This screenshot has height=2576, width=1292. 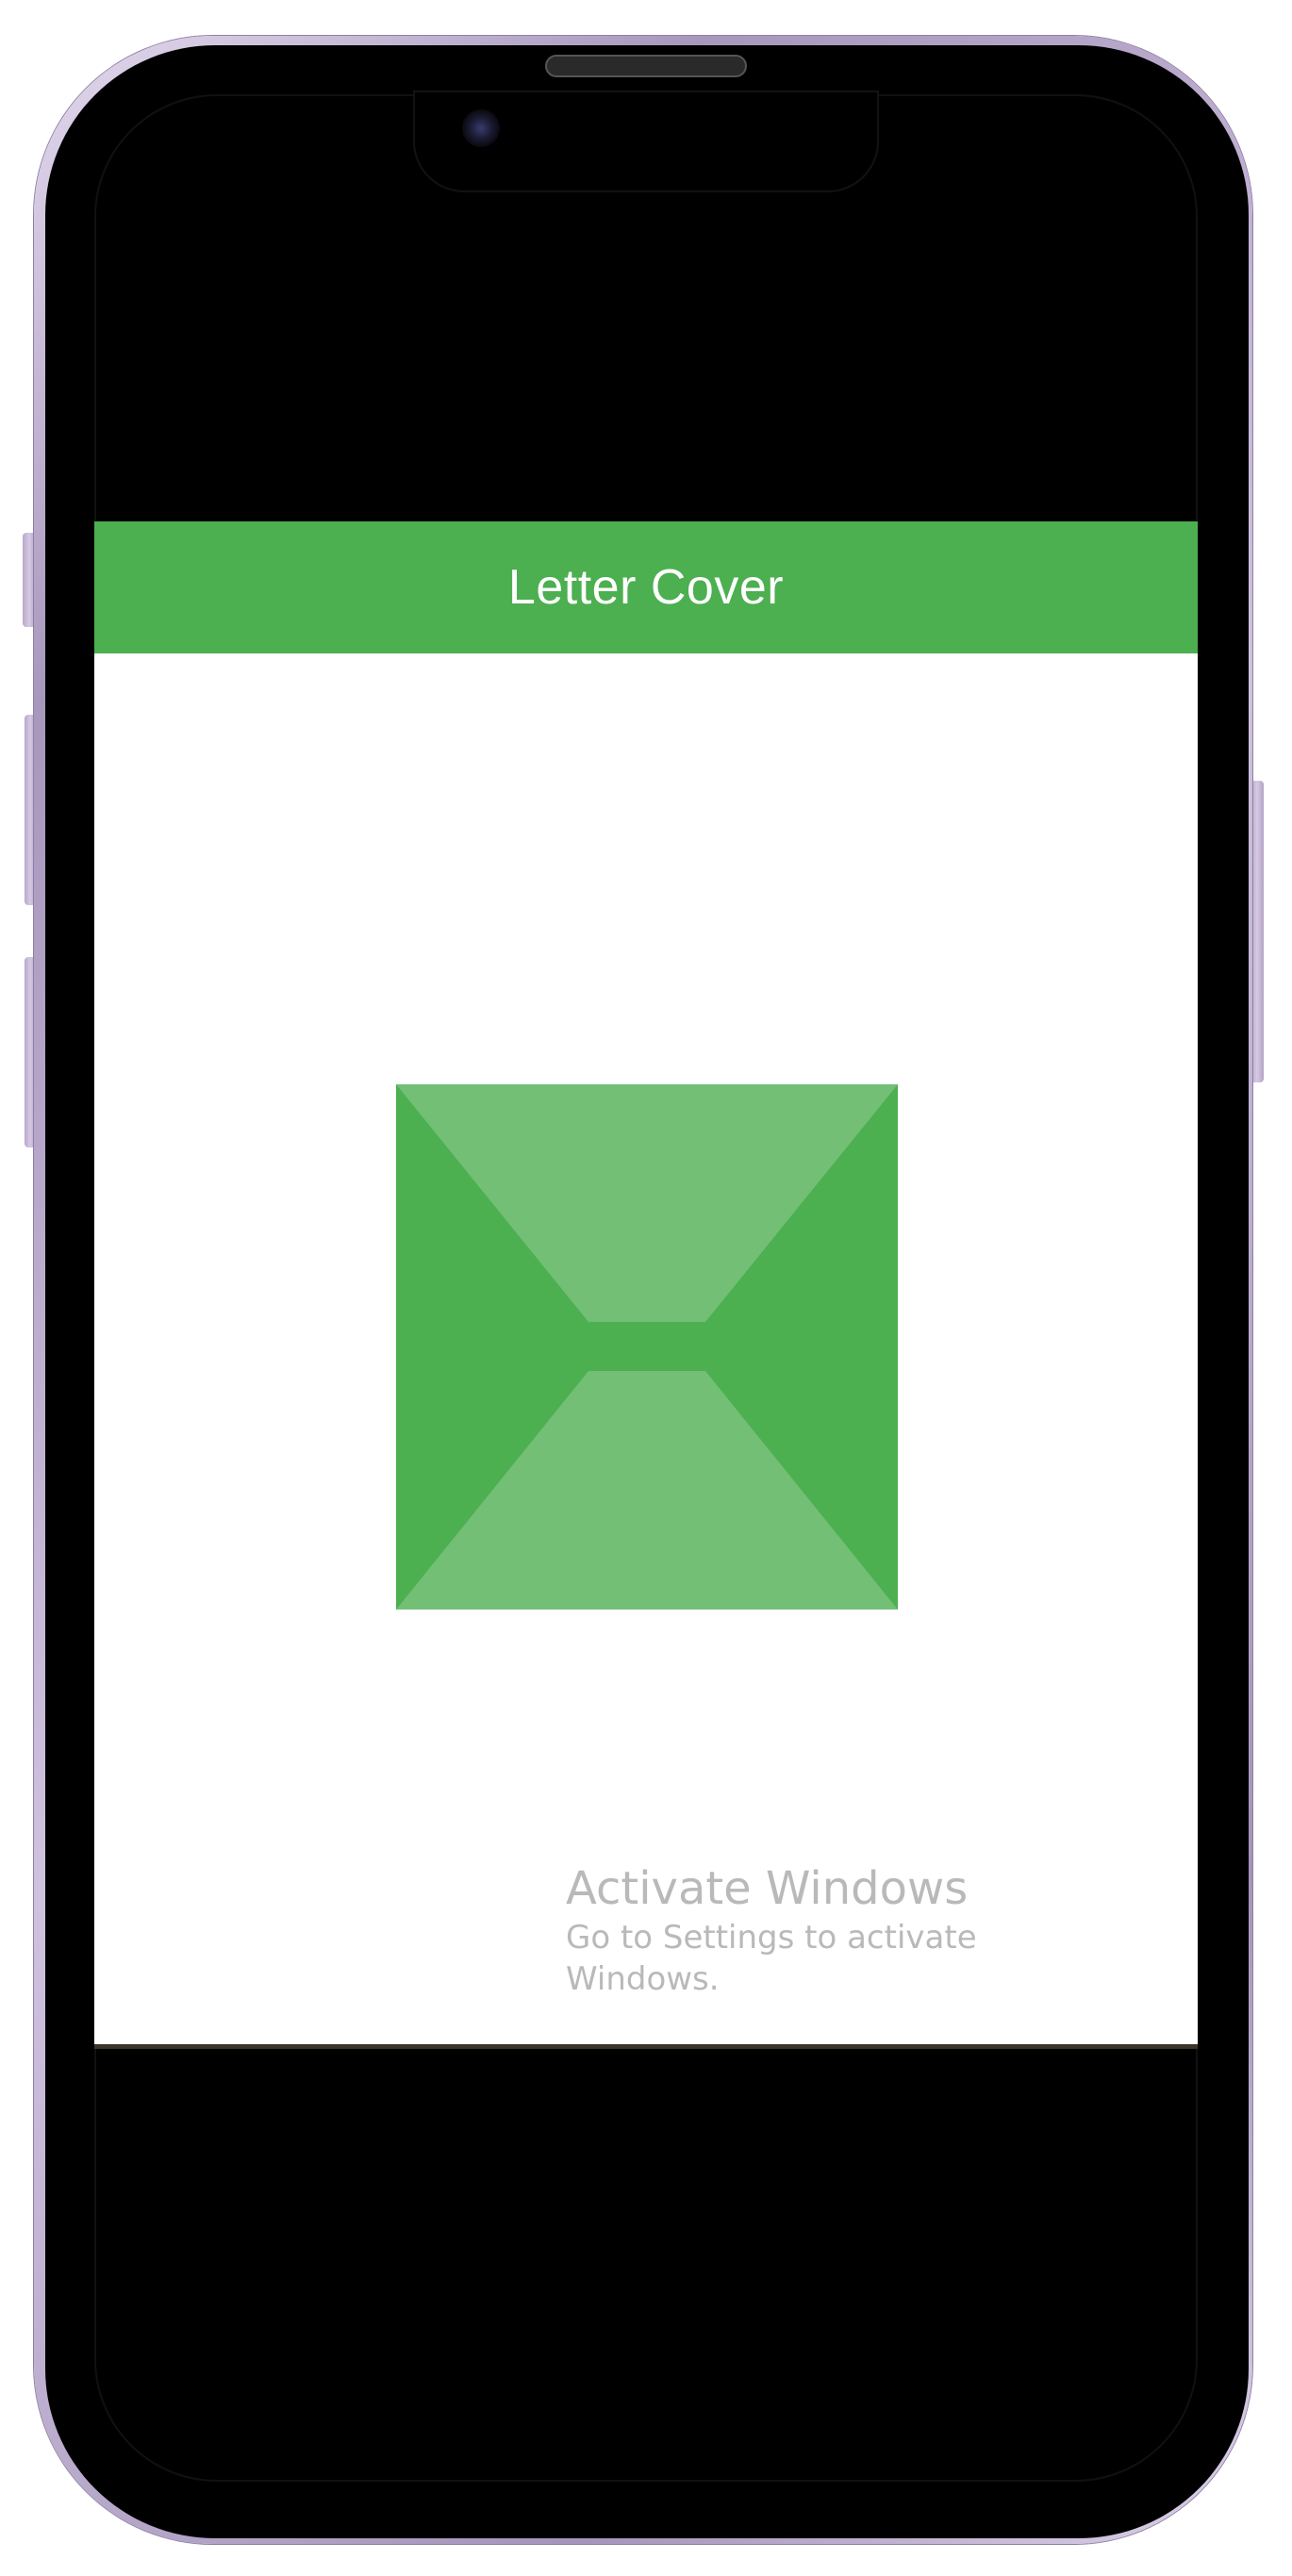 What do you see at coordinates (772, 1958) in the screenshot?
I see `watermark-subtitle: Go to Settings to activate Windows.` at bounding box center [772, 1958].